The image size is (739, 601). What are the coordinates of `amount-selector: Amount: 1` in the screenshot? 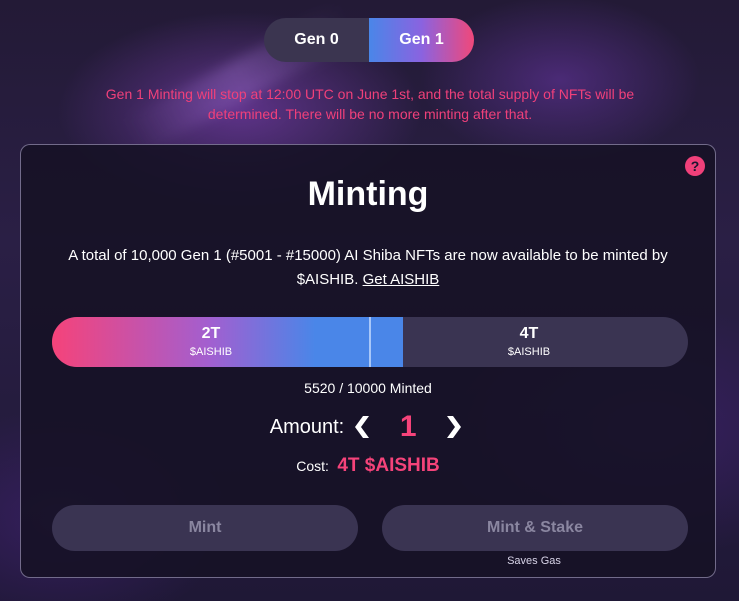 It's located at (368, 427).